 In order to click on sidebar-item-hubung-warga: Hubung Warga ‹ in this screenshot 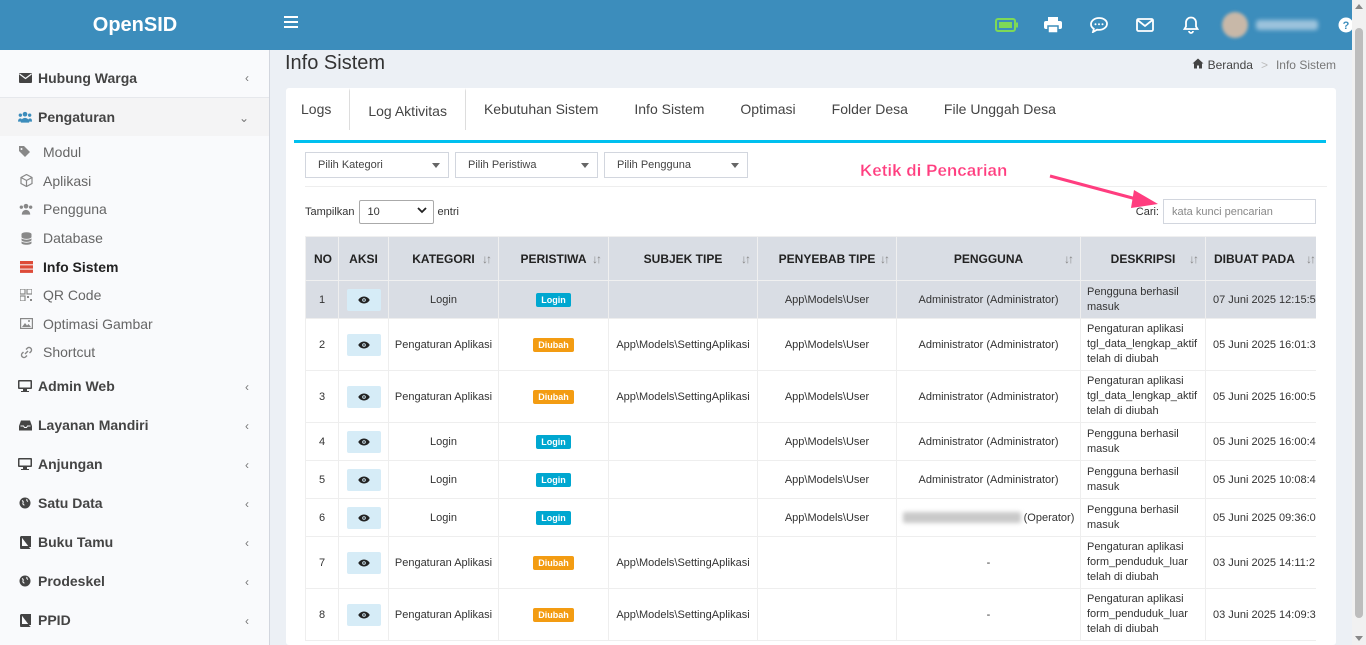, I will do `click(134, 77)`.